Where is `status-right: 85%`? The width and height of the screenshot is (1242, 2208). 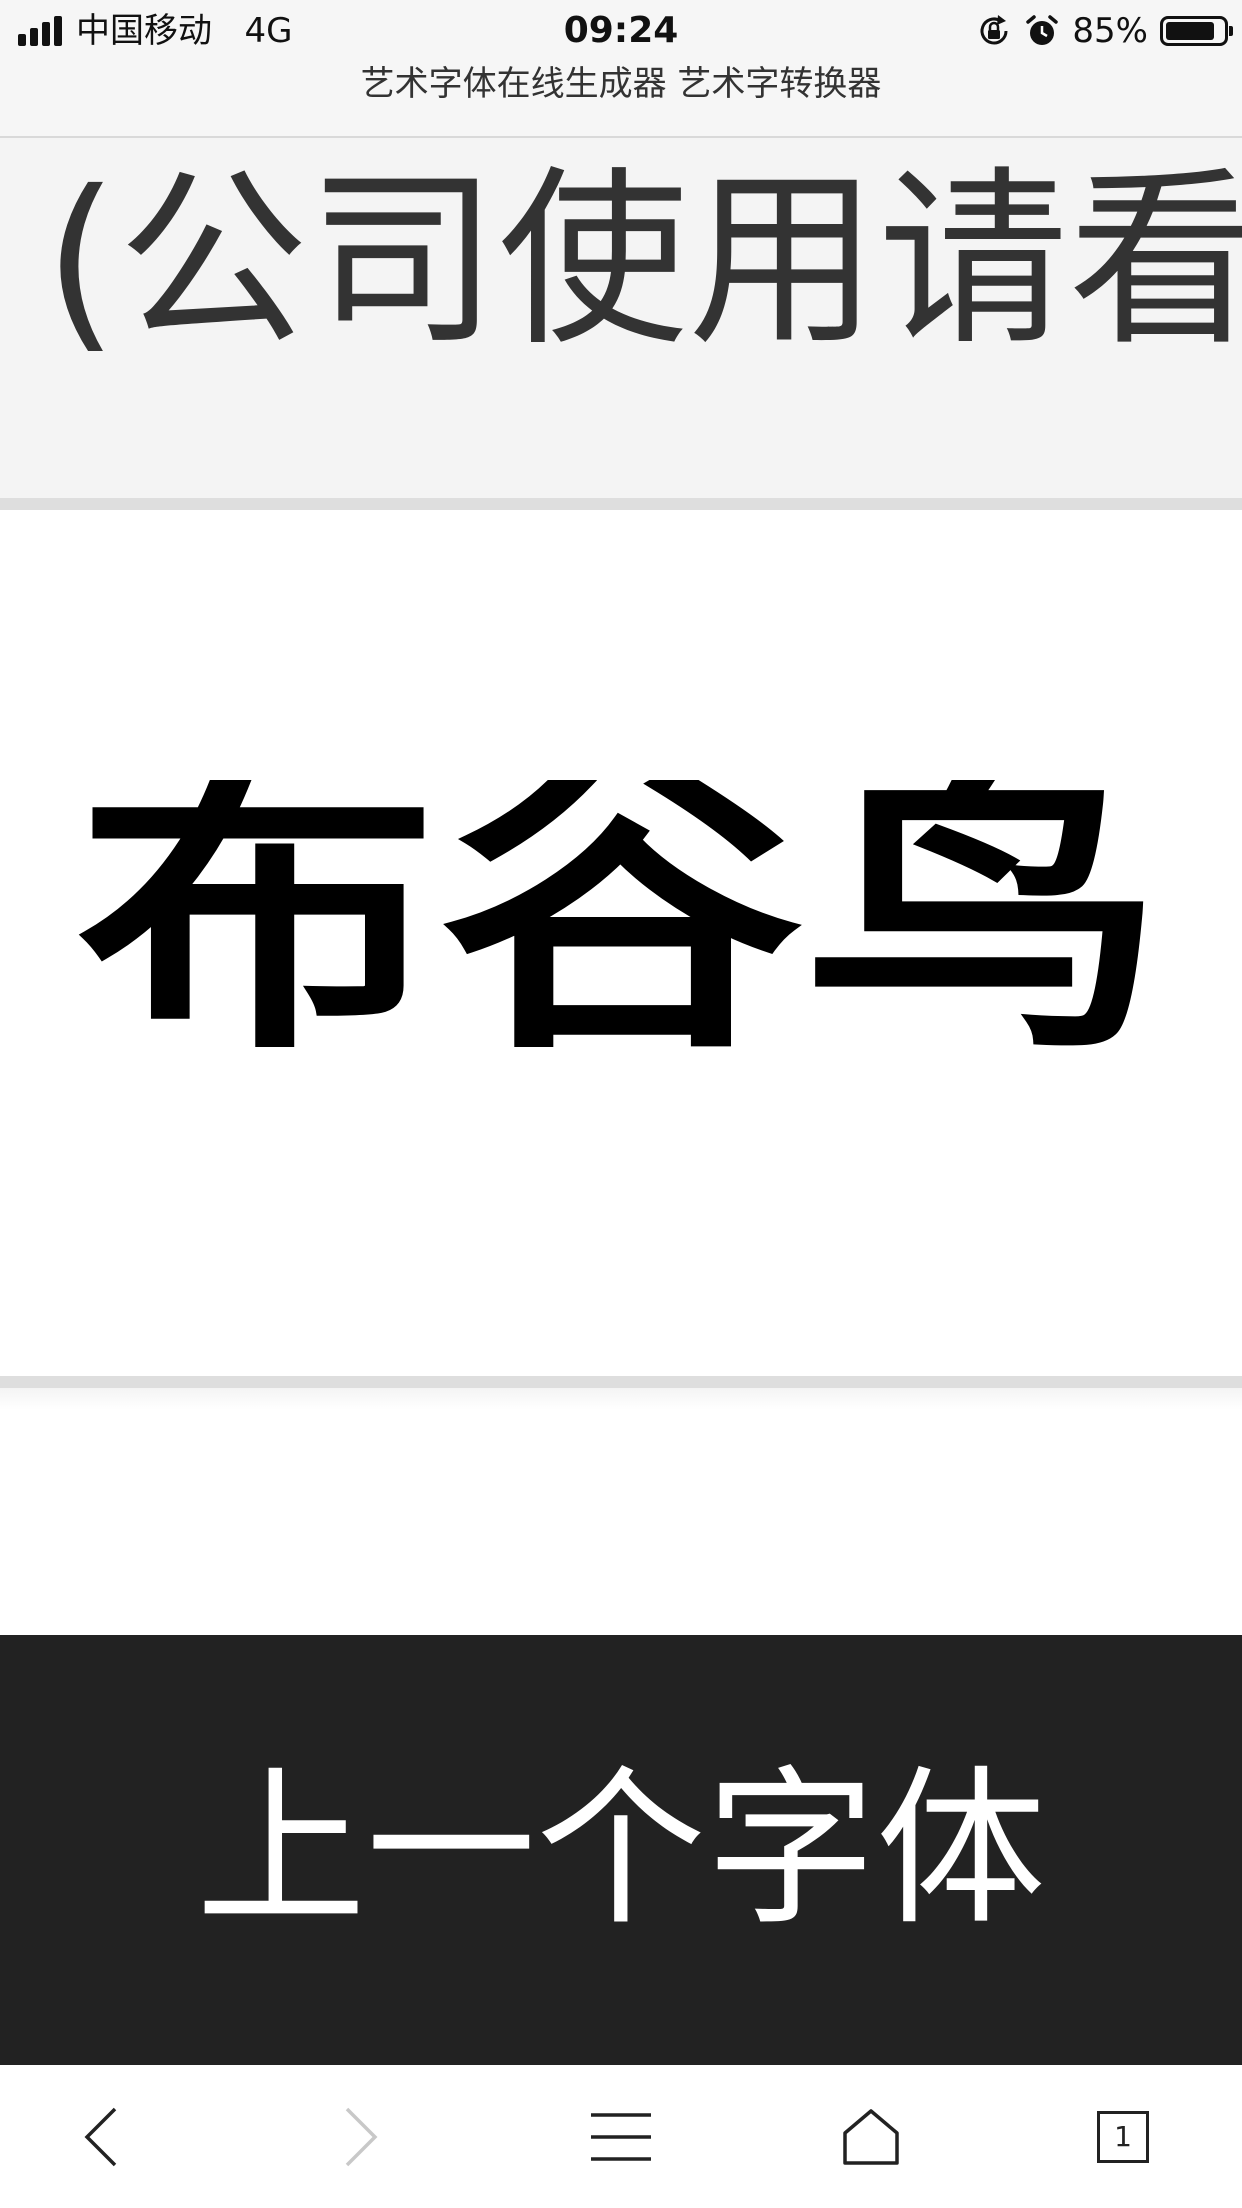 status-right: 85% is located at coordinates (1104, 31).